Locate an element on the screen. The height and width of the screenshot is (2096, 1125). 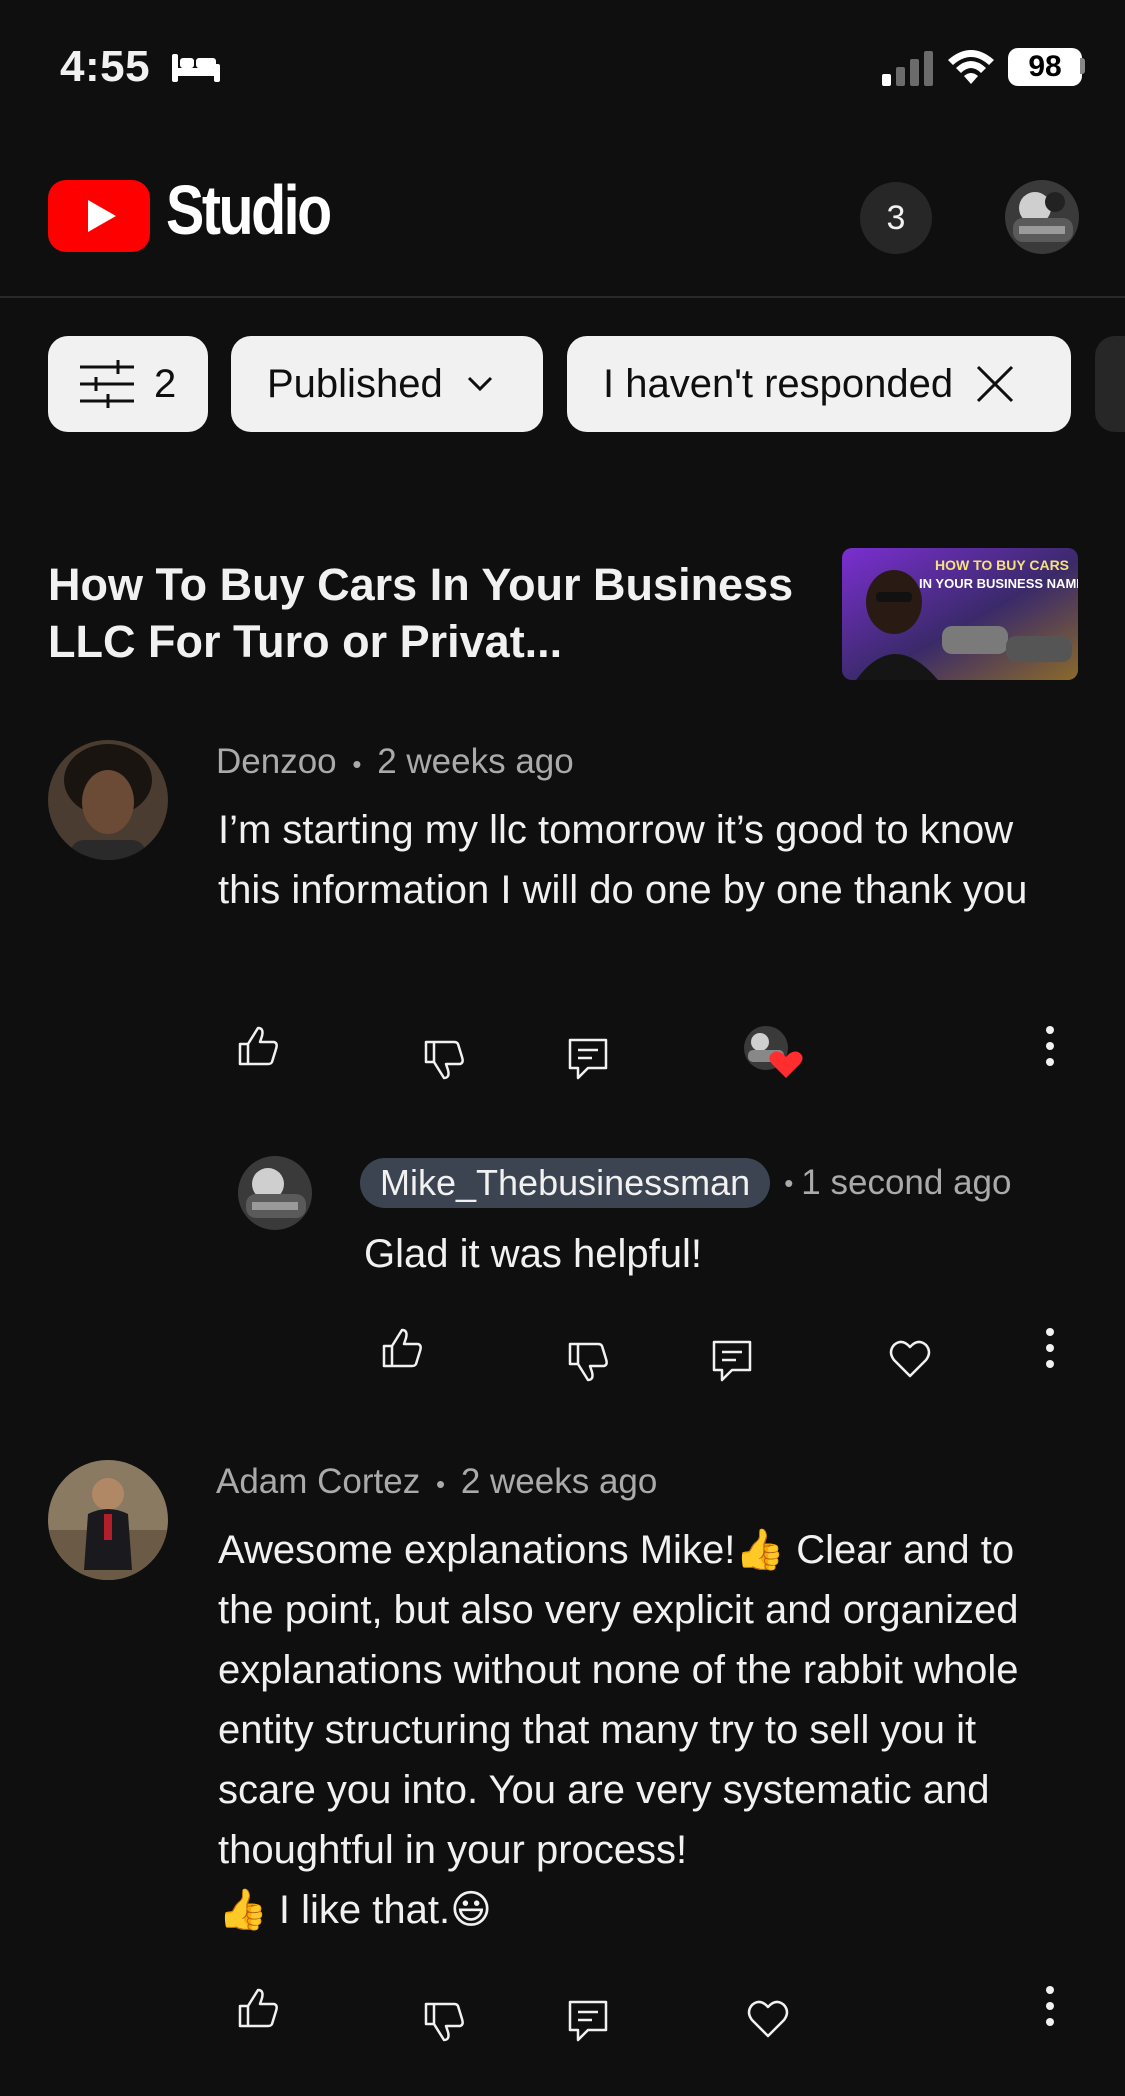
thumbnail-text-1: HOW TO BUY CARS is located at coordinates (1002, 565).